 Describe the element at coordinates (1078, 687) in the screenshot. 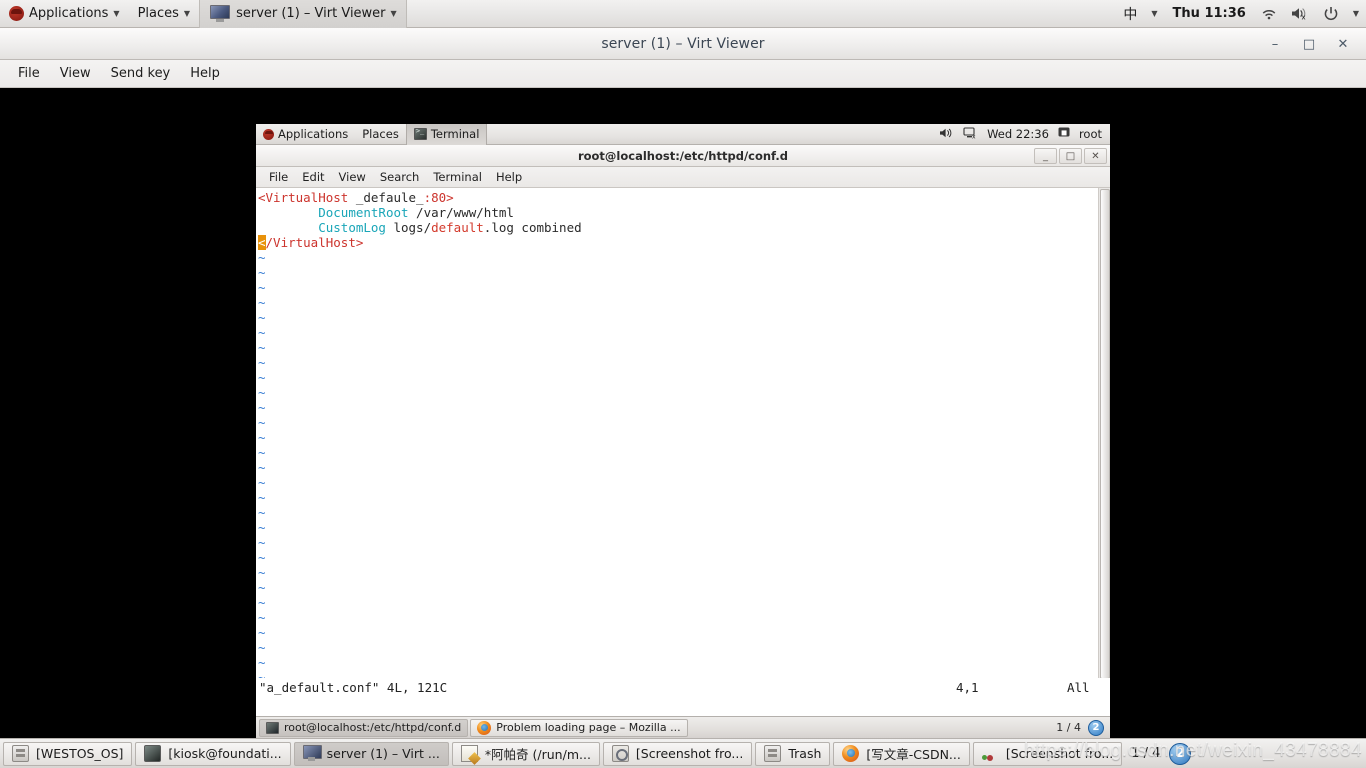

I see `vim-status-scroll: All` at that location.